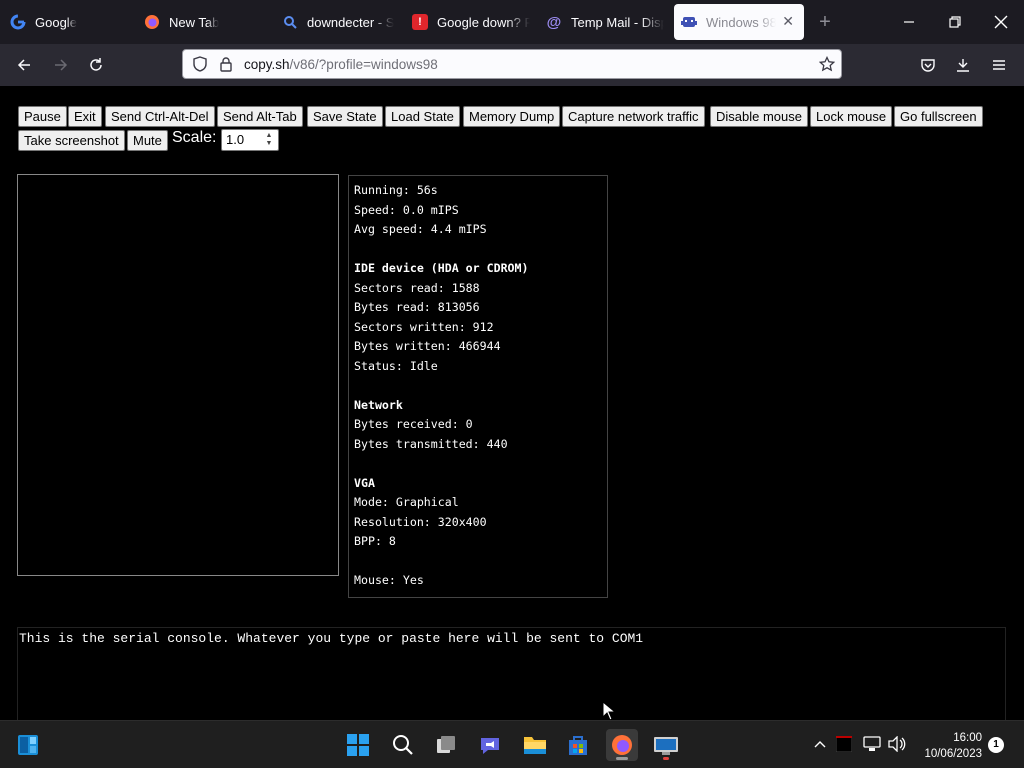 The image size is (1024, 768). I want to click on info-bytes-transmitted: Bytes transmitted: 440, so click(431, 443).